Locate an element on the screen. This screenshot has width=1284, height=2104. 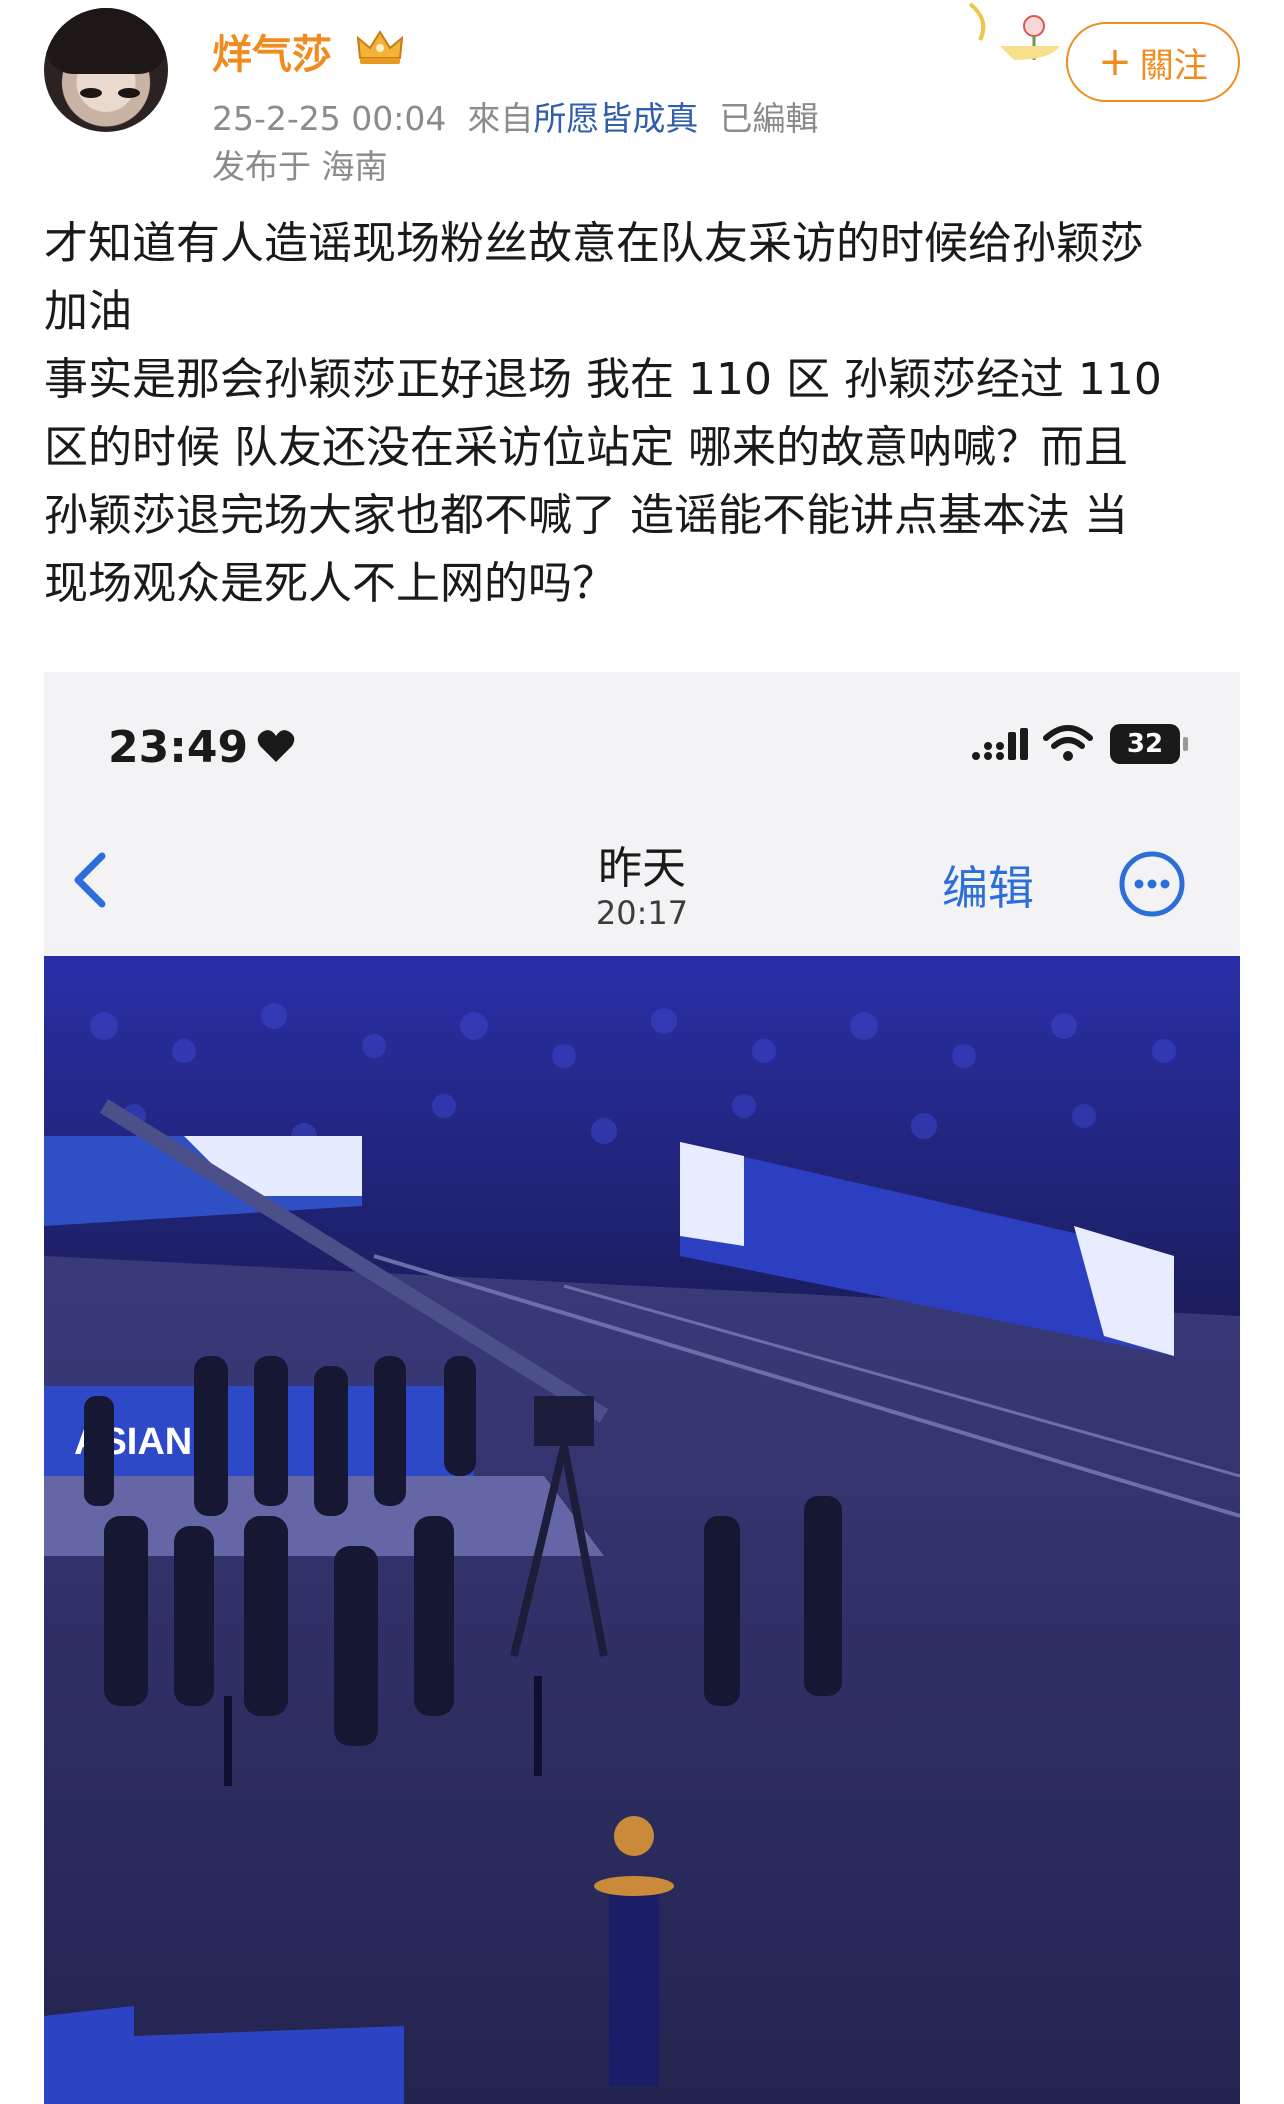
avatar-hair is located at coordinates (106, 41).